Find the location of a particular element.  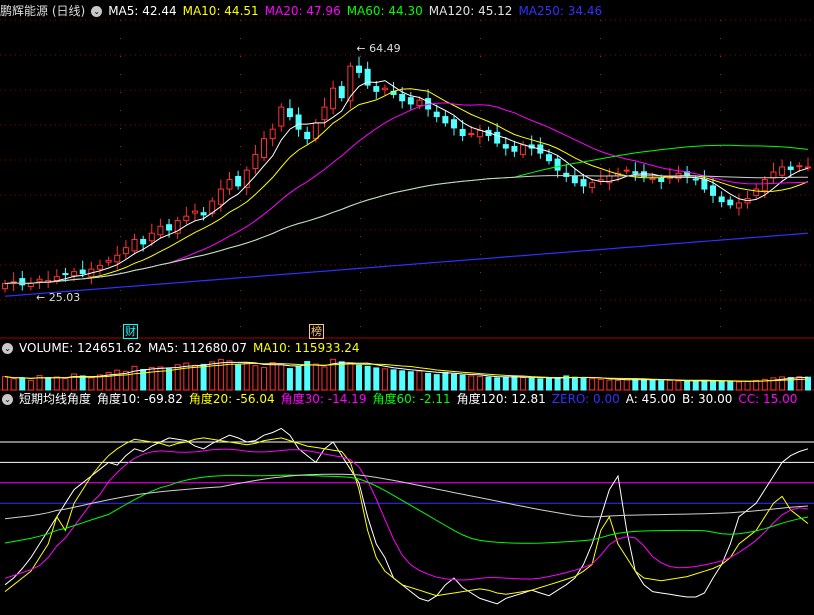

event-tag-bang: 榜 is located at coordinates (316, 331).